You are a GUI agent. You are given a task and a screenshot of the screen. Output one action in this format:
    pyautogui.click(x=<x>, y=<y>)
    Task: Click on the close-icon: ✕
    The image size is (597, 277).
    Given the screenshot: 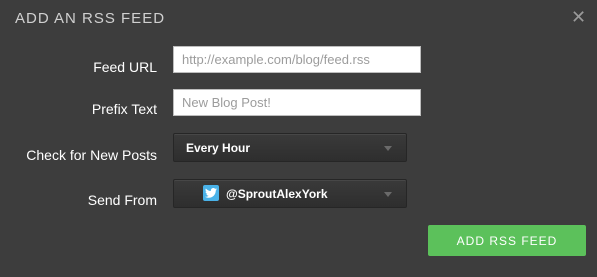 What is the action you would take?
    pyautogui.click(x=578, y=17)
    